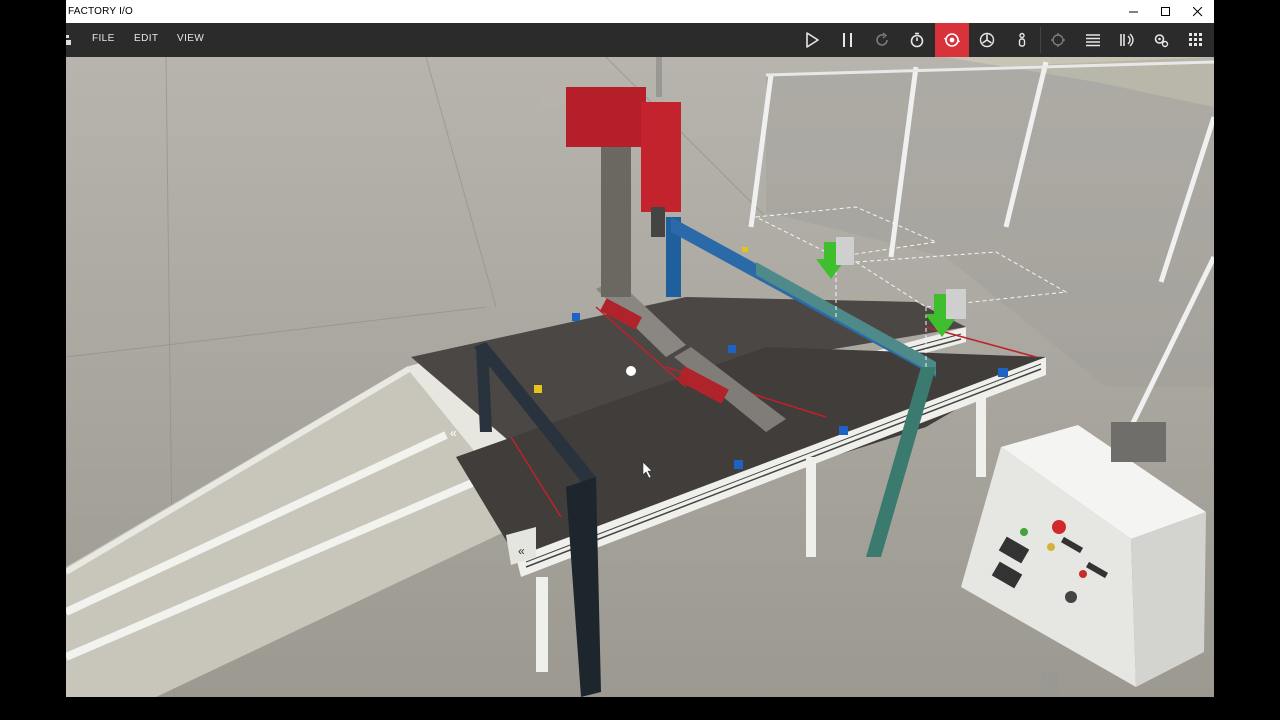 Image resolution: width=1280 pixels, height=720 pixels. I want to click on menu-view: VIEW, so click(190, 38).